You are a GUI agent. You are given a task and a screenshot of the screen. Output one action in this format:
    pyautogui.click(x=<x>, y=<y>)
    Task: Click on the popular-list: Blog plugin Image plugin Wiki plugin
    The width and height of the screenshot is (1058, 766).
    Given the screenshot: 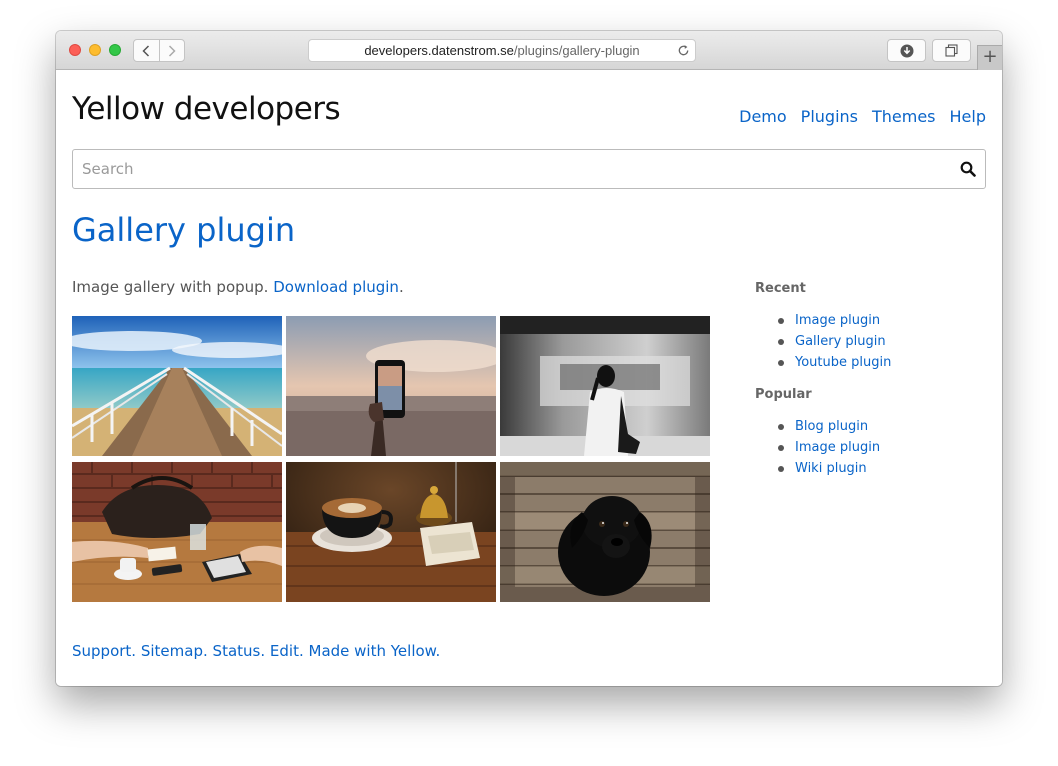 What is the action you would take?
    pyautogui.click(x=865, y=447)
    